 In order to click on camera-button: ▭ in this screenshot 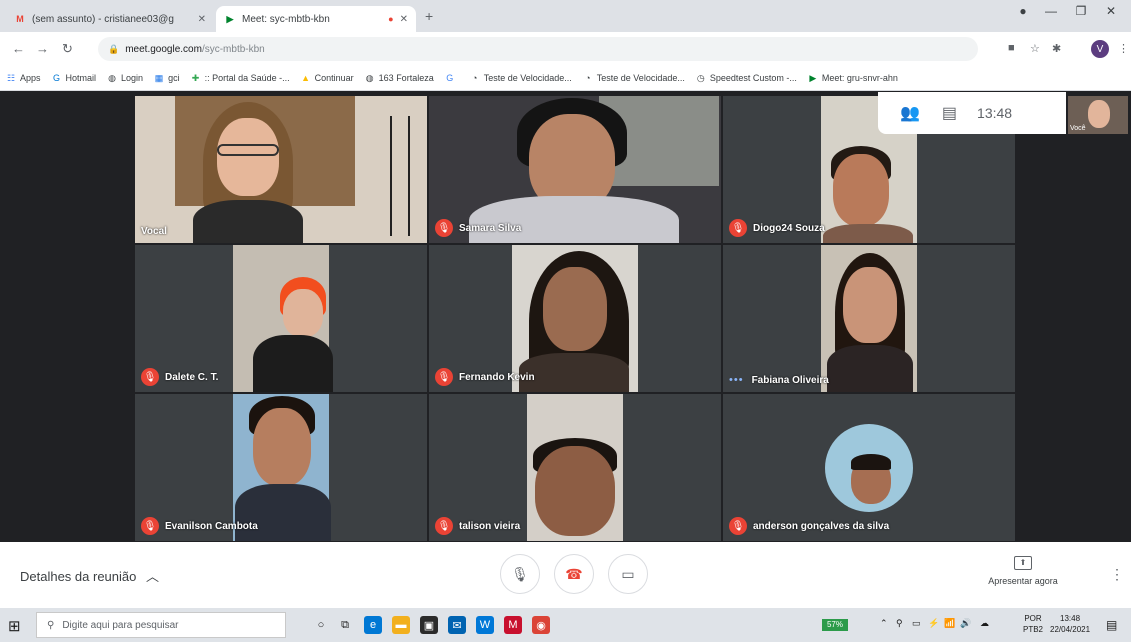, I will do `click(628, 574)`.